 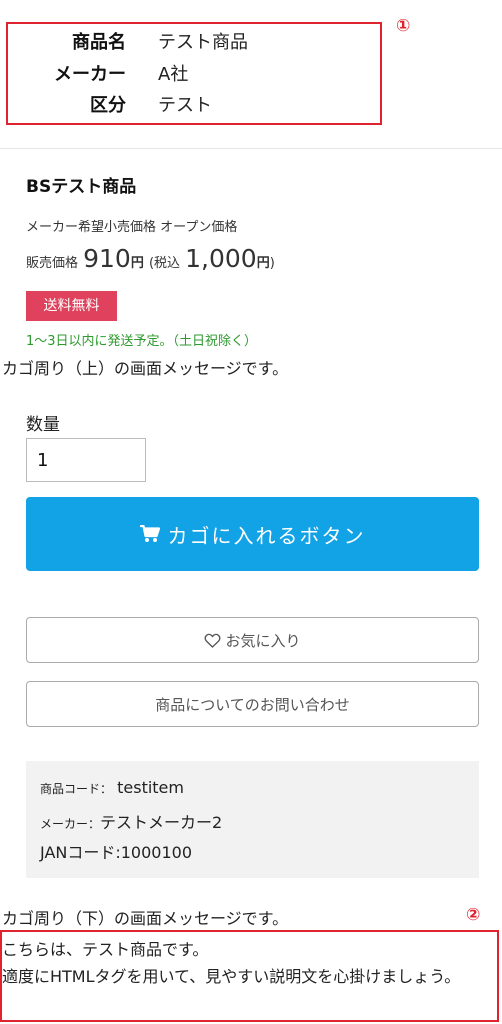 I want to click on spec-label: メーカー, so click(x=90, y=74).